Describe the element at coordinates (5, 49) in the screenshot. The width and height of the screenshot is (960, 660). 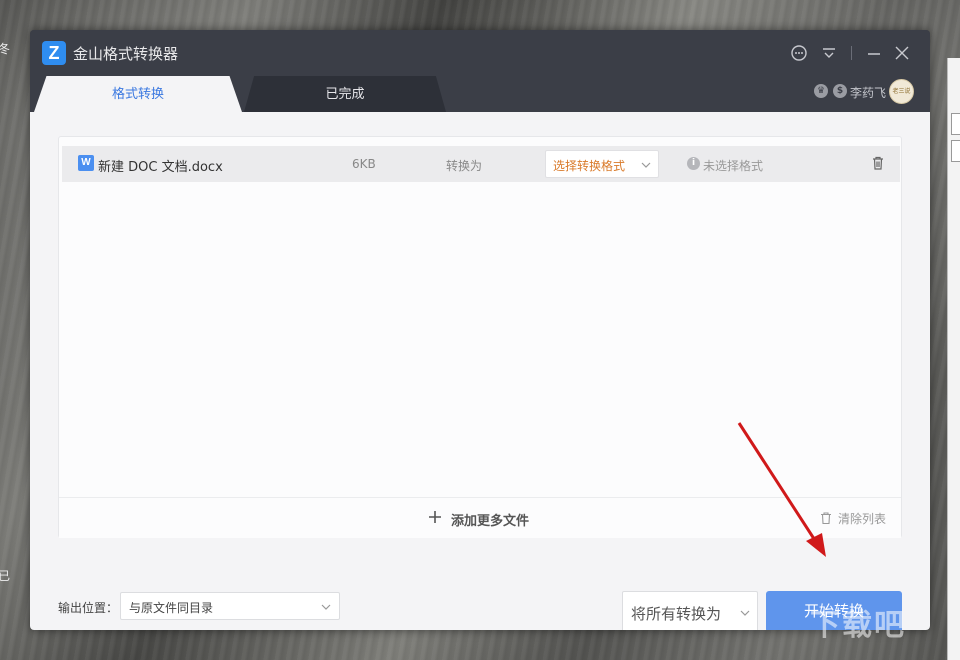
I see `desktop-icon-label: 冬` at that location.